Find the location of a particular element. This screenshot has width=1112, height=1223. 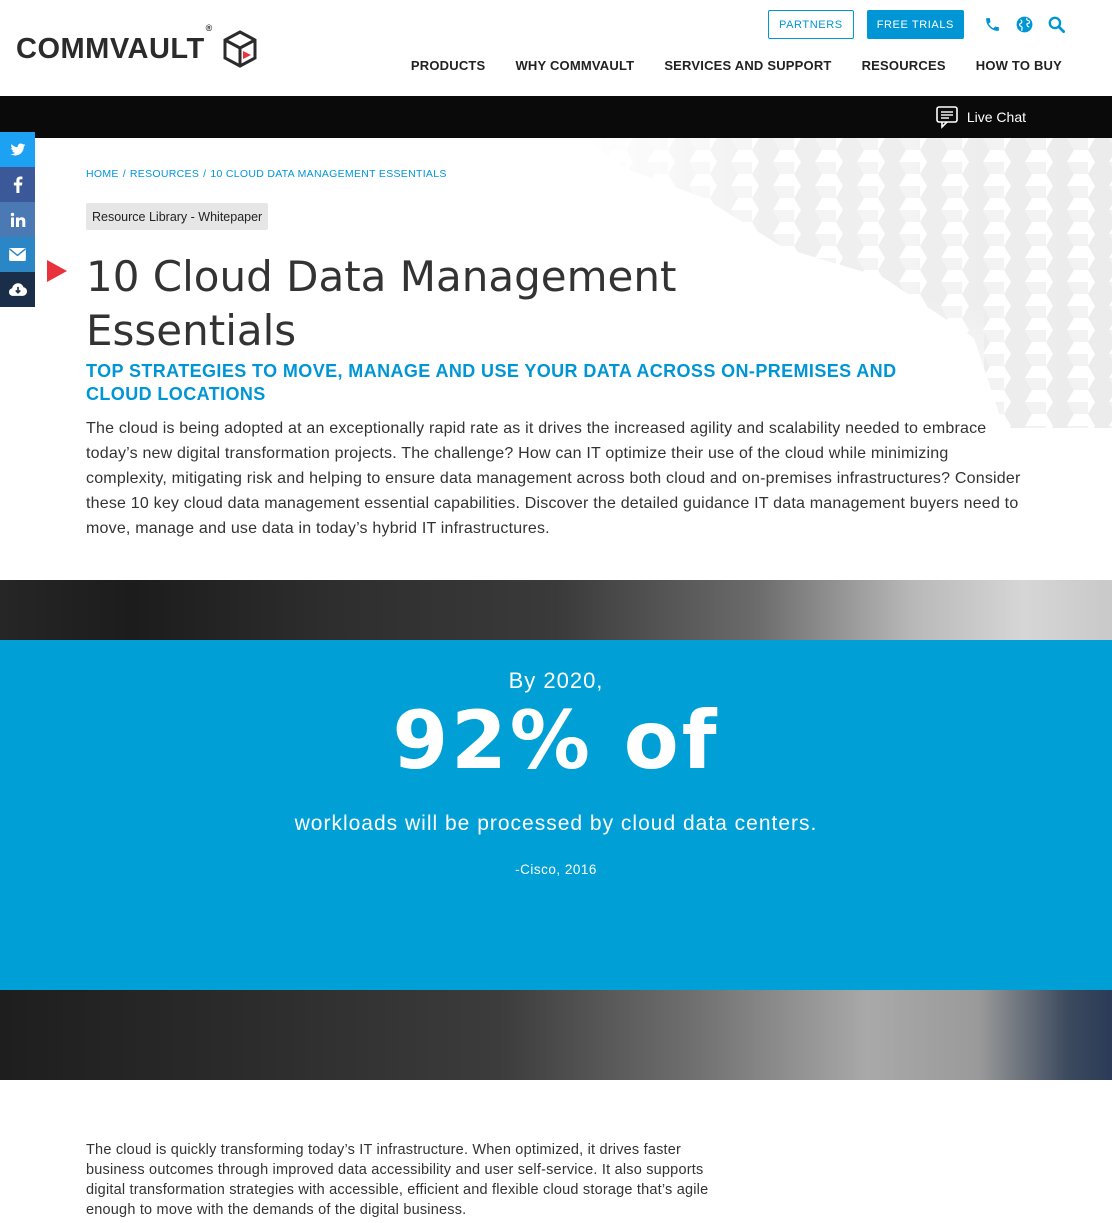

utility-bar: PARTNERS FREE TRIALS is located at coordinates (920, 24).